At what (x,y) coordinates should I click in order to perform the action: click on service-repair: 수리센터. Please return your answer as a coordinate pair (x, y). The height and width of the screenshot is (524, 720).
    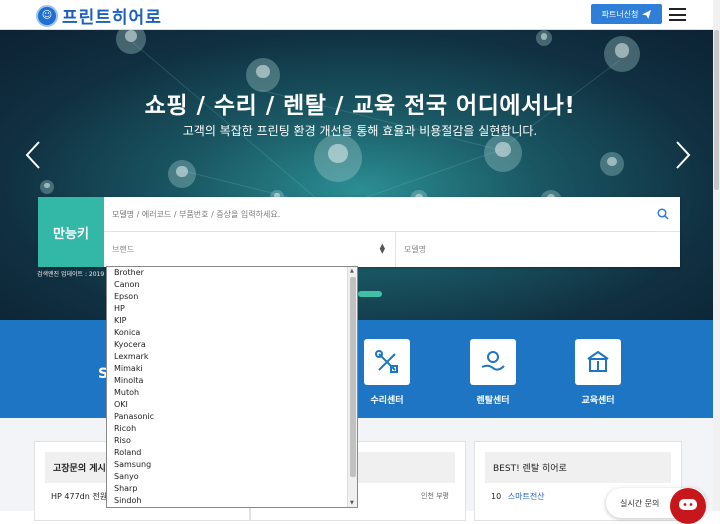
    Looking at the image, I should click on (387, 372).